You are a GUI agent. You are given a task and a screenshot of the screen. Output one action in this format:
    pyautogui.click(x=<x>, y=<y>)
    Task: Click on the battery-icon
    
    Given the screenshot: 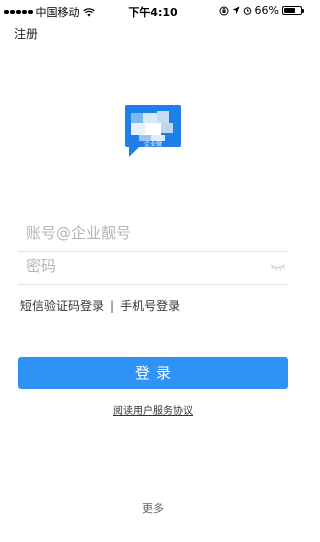 What is the action you would take?
    pyautogui.click(x=293, y=10)
    